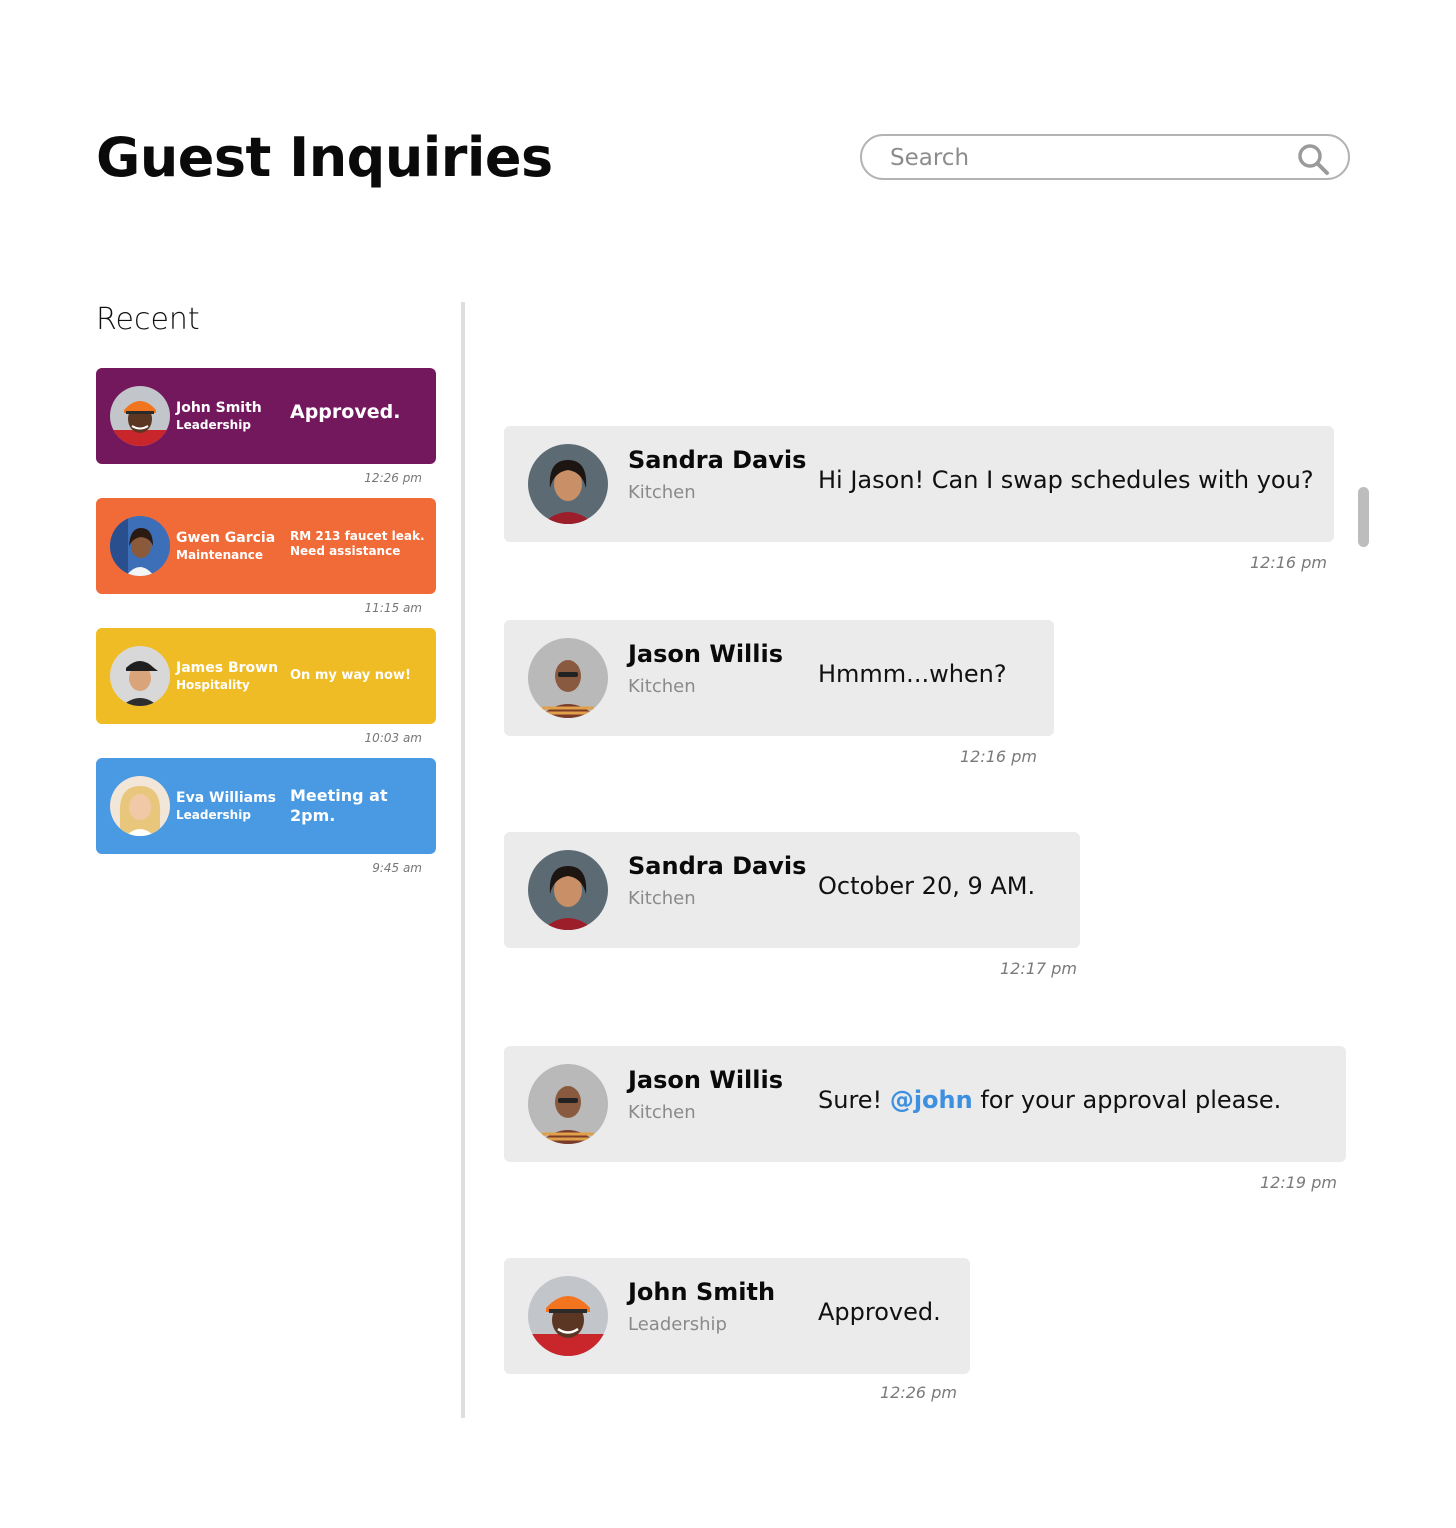  I want to click on sender-dept: Leadership, so click(677, 1324).